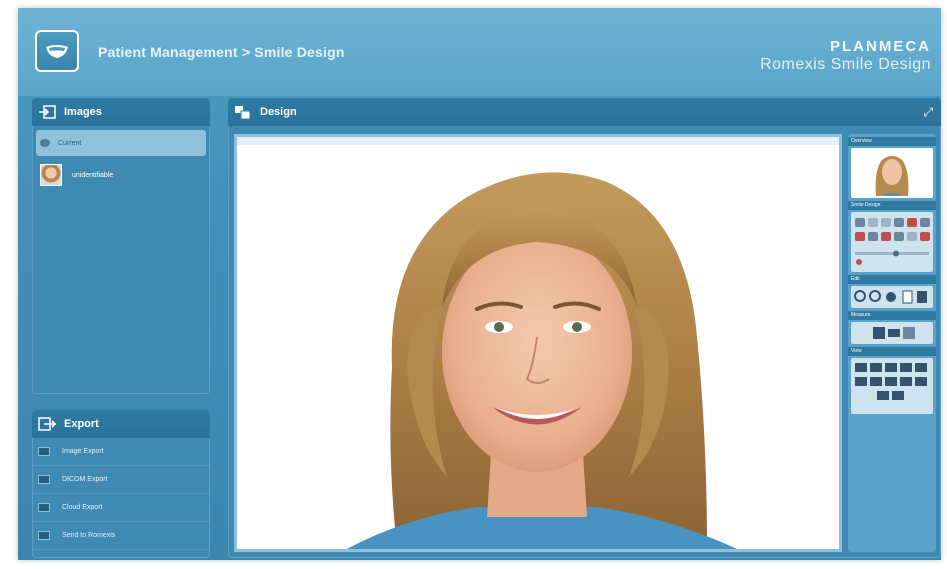 The height and width of the screenshot is (569, 947). Describe the element at coordinates (584, 112) in the screenshot. I see `design-panel-header: Design` at that location.